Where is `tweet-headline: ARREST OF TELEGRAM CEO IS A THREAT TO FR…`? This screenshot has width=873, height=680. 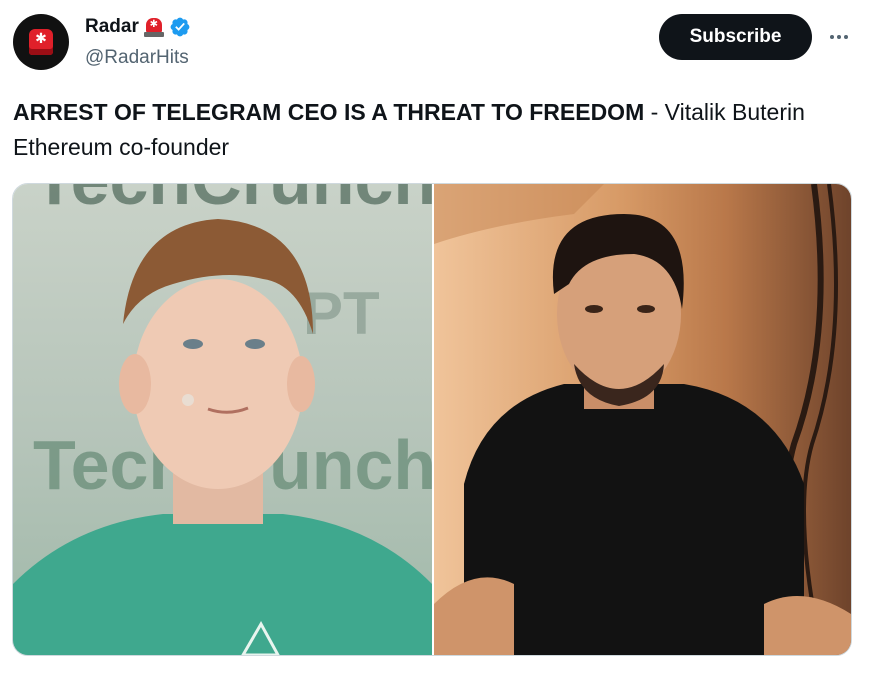 tweet-headline: ARREST OF TELEGRAM CEO IS A THREAT TO FR… is located at coordinates (329, 112).